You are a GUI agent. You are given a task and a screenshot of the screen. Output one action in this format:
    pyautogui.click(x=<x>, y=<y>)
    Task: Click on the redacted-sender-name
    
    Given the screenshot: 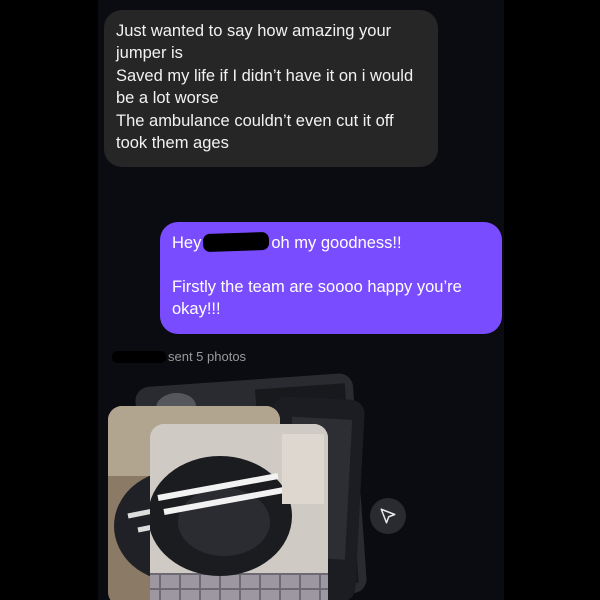 What is the action you would take?
    pyautogui.click(x=139, y=356)
    